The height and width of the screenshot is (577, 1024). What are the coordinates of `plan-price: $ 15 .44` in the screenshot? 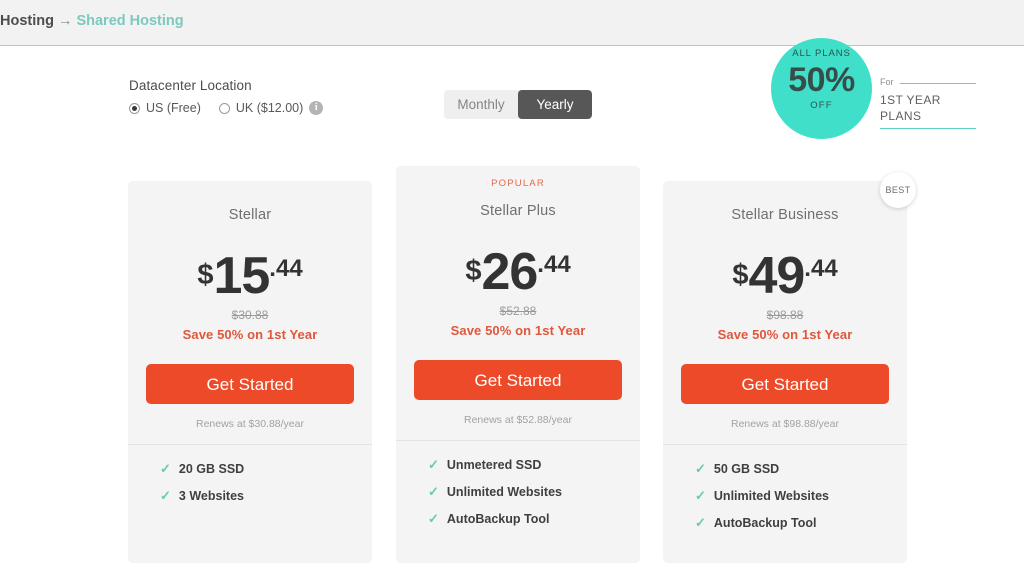 It's located at (250, 276).